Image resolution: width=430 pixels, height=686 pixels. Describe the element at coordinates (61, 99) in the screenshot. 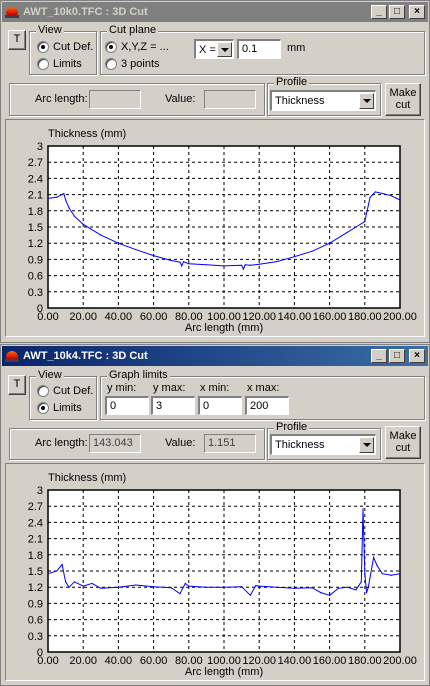

I see `arc-length-label: Arc length:` at that location.